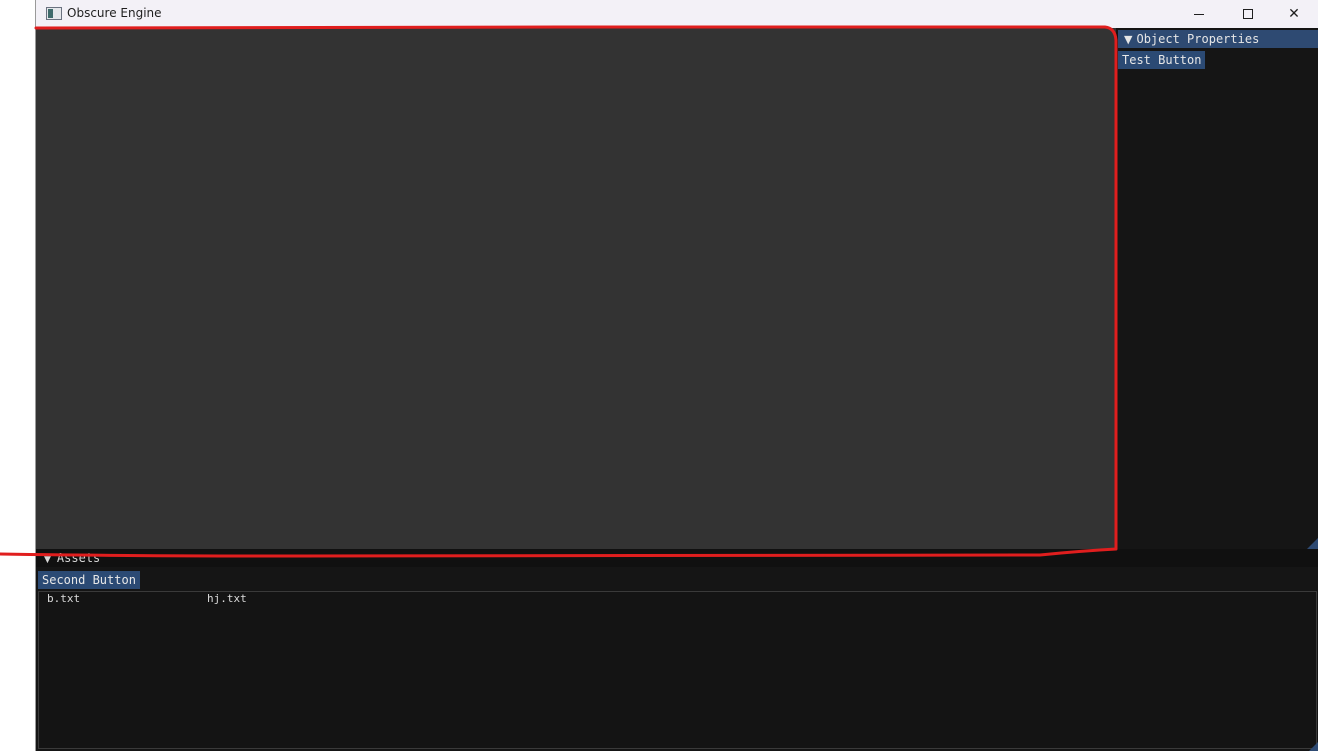 Image resolution: width=1318 pixels, height=751 pixels. What do you see at coordinates (227, 599) in the screenshot?
I see `file-item: hj.txt` at bounding box center [227, 599].